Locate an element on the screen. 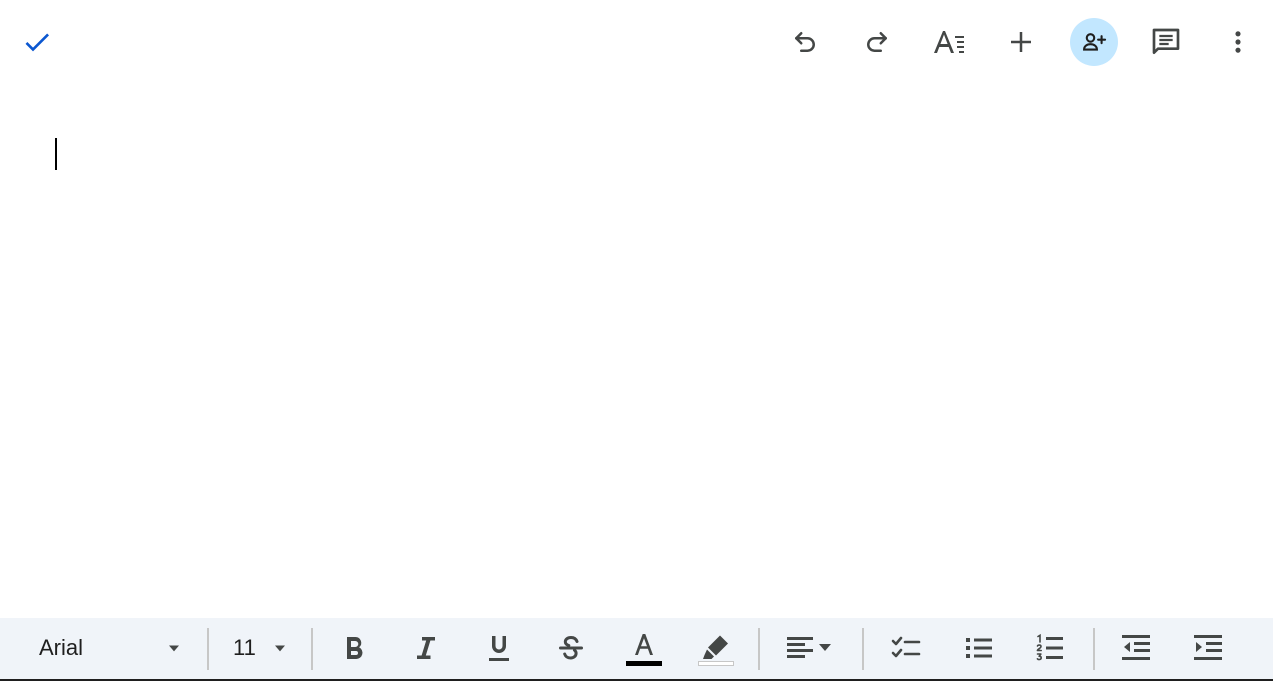 This screenshot has height=681, width=1273. italic-button is located at coordinates (426, 648).